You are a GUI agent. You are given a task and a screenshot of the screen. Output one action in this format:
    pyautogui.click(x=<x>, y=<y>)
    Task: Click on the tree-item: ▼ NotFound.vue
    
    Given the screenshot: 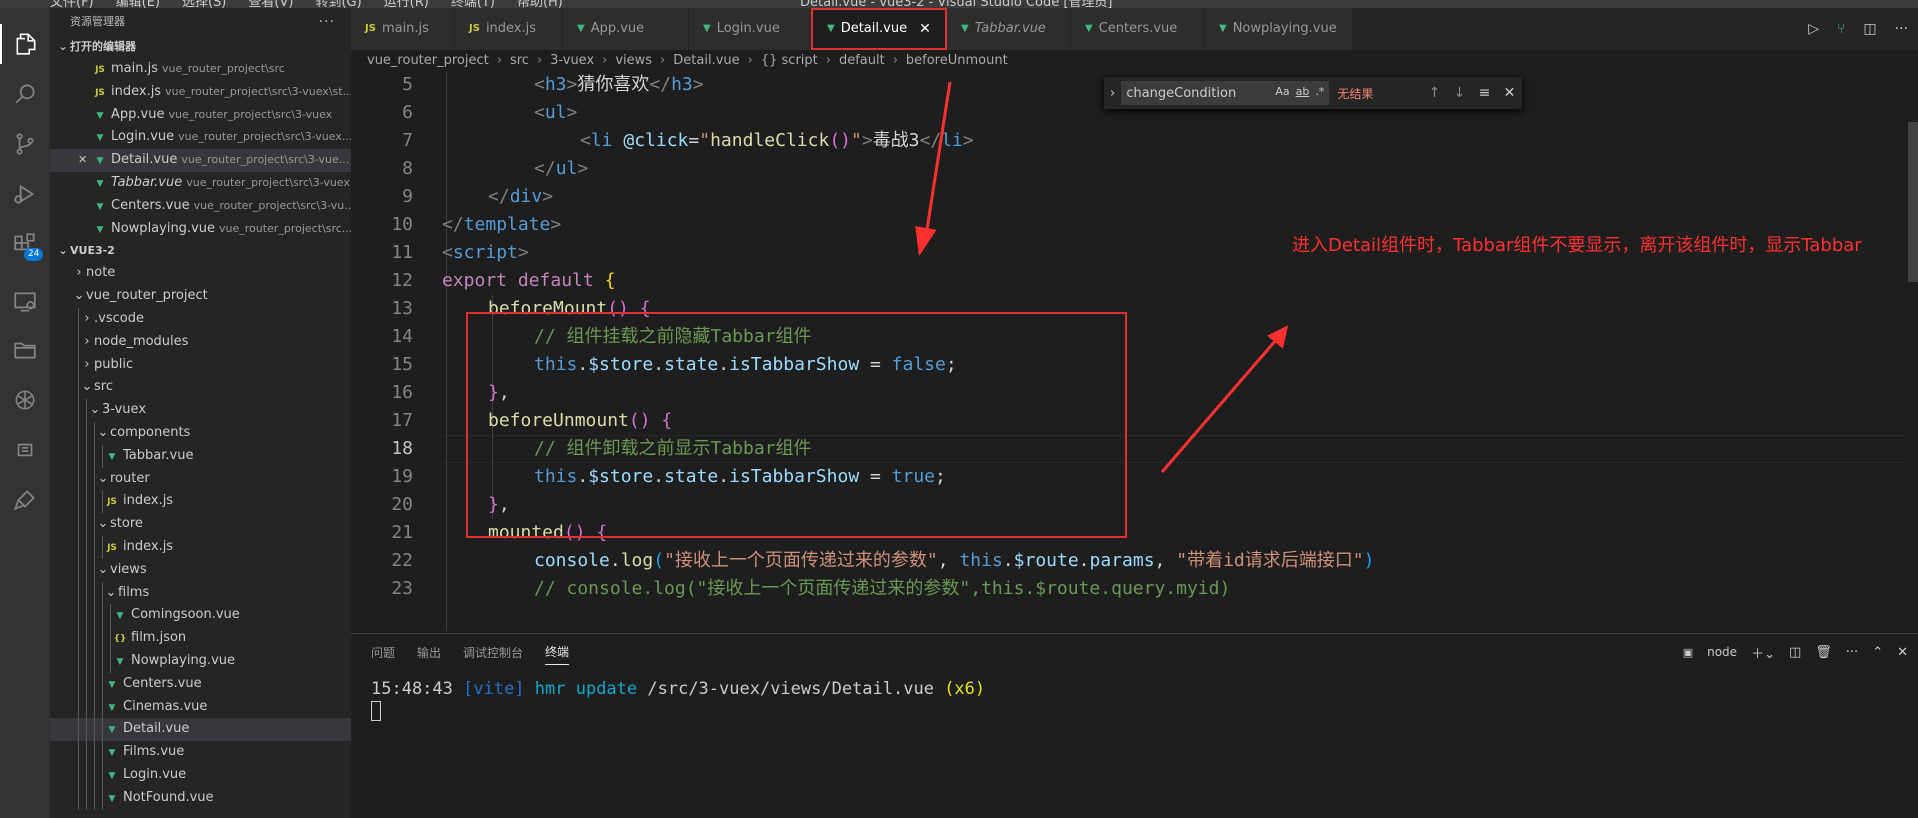 What is the action you would take?
    pyautogui.click(x=200, y=798)
    